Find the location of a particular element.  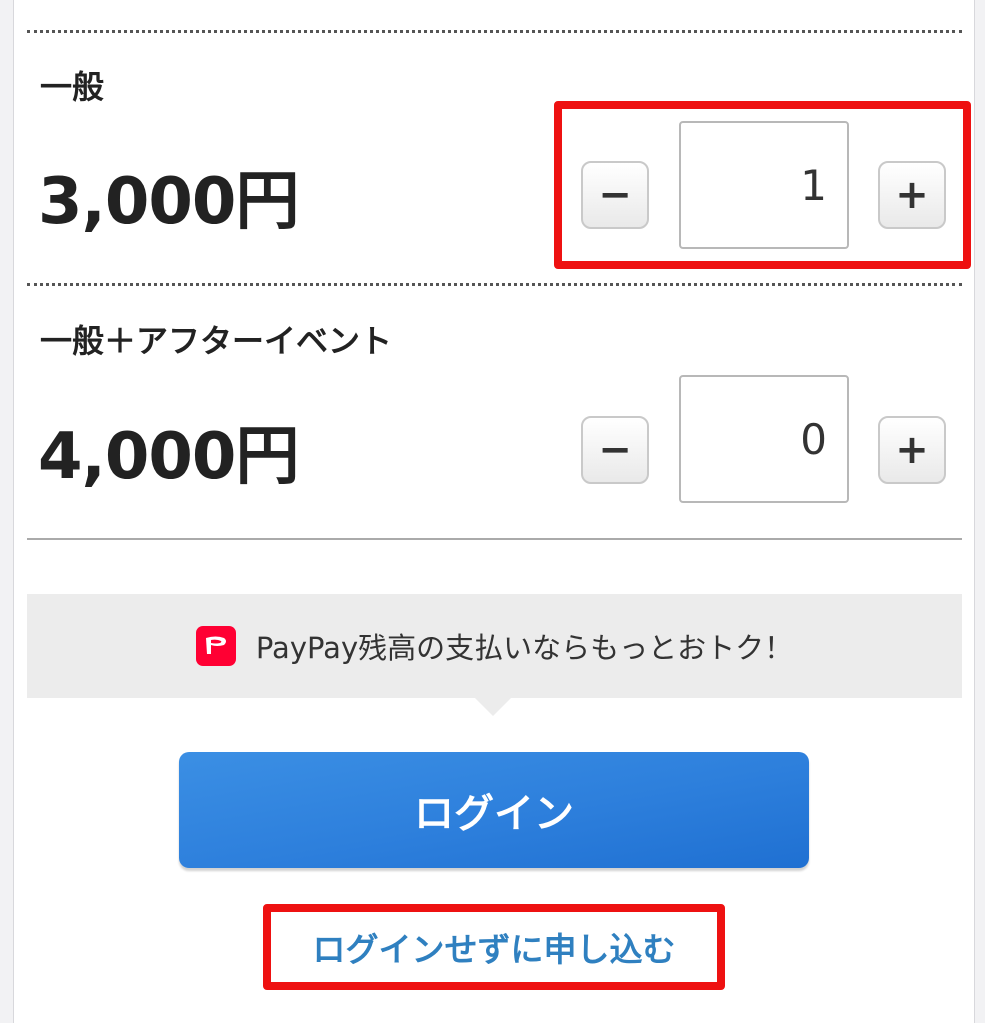

paypay-promo-banner: PayPay残高の支払いならもっとおトク！ is located at coordinates (494, 646).